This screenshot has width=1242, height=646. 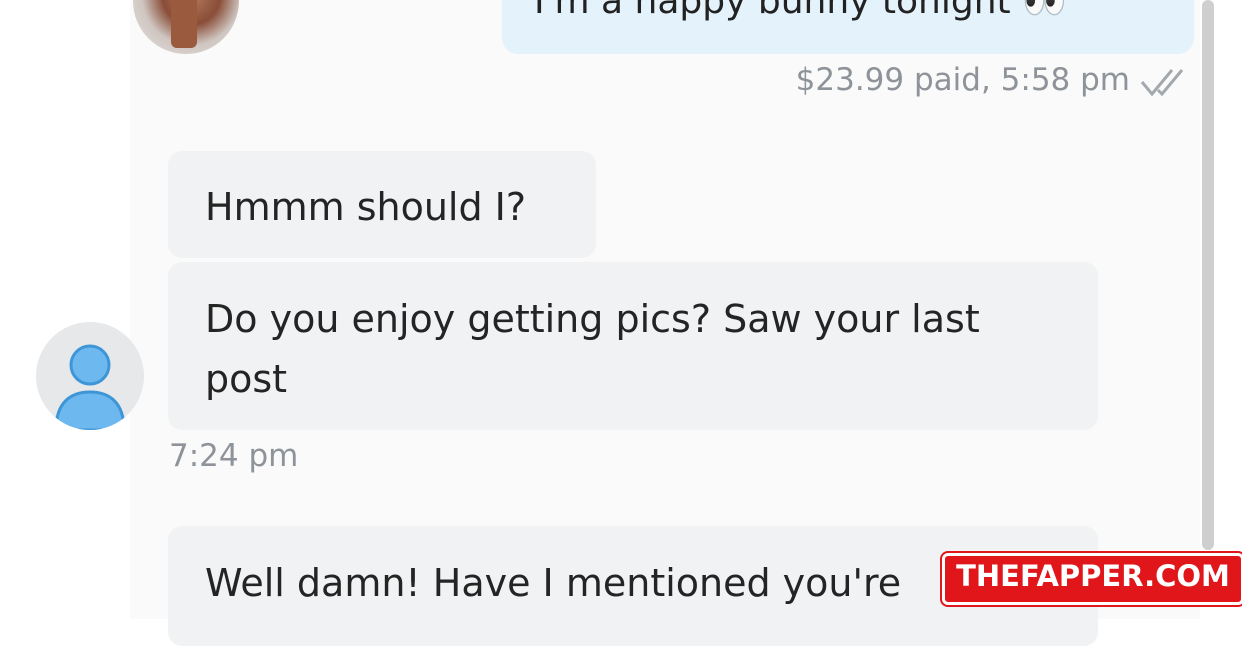 What do you see at coordinates (962, 80) in the screenshot?
I see `message-meta: $23.99 paid, 5:58 pm` at bounding box center [962, 80].